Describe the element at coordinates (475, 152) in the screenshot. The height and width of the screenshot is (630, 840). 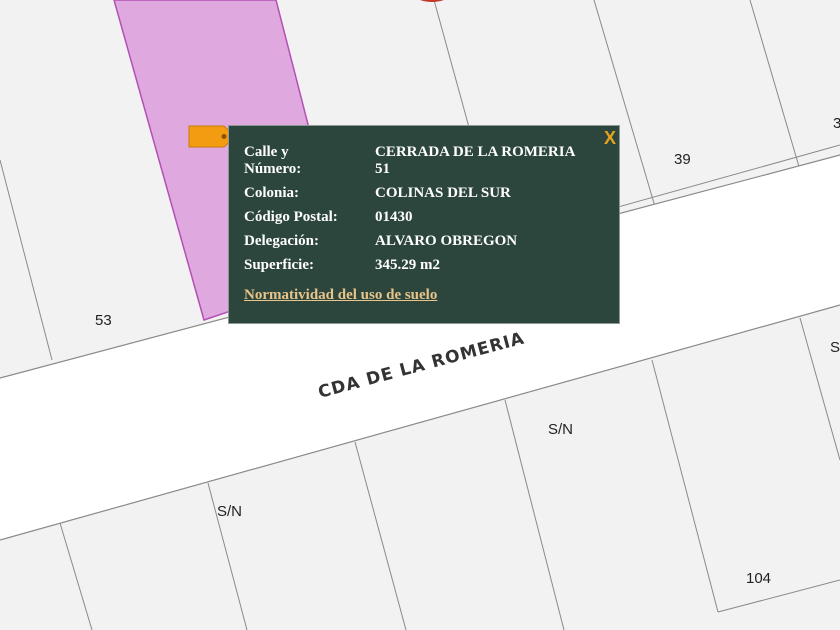
I see `info-value-line: CERRADA DE LA ROMERIA` at that location.